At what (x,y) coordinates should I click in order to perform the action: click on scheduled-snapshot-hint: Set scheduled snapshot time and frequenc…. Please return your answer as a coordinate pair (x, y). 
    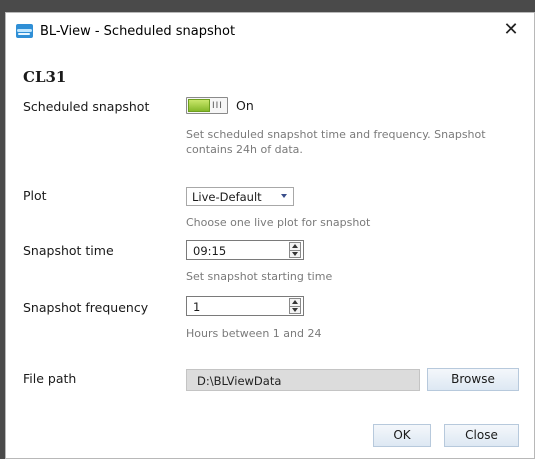
    Looking at the image, I should click on (336, 142).